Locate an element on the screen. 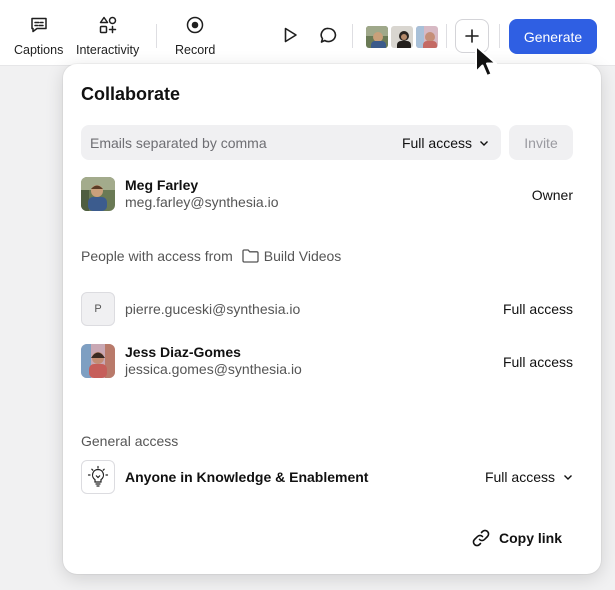 This screenshot has width=615, height=590. invite-access-dropdown: Full access is located at coordinates (445, 142).